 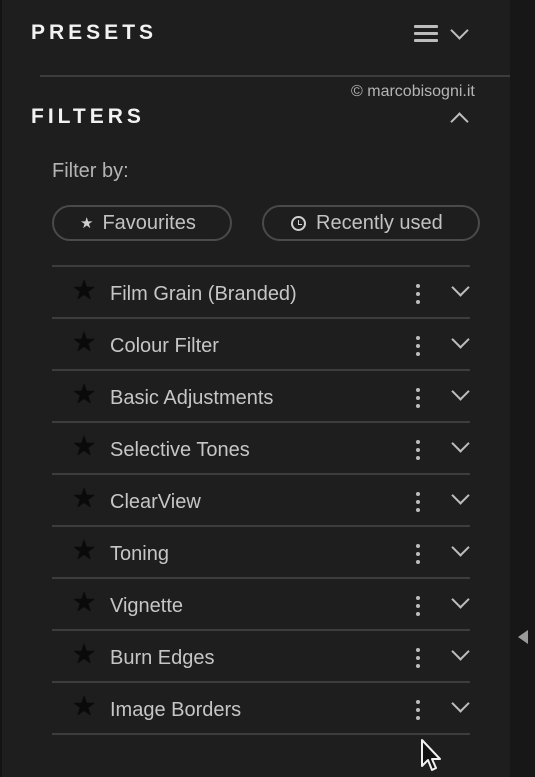 What do you see at coordinates (149, 222) in the screenshot?
I see `favourites-label: Favourites` at bounding box center [149, 222].